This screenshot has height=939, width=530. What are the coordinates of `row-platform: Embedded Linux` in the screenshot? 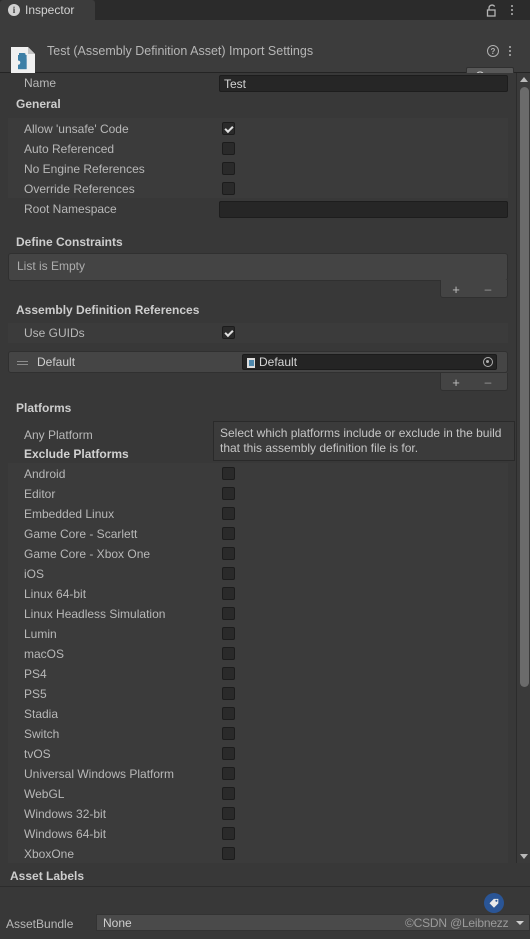 It's located at (258, 514).